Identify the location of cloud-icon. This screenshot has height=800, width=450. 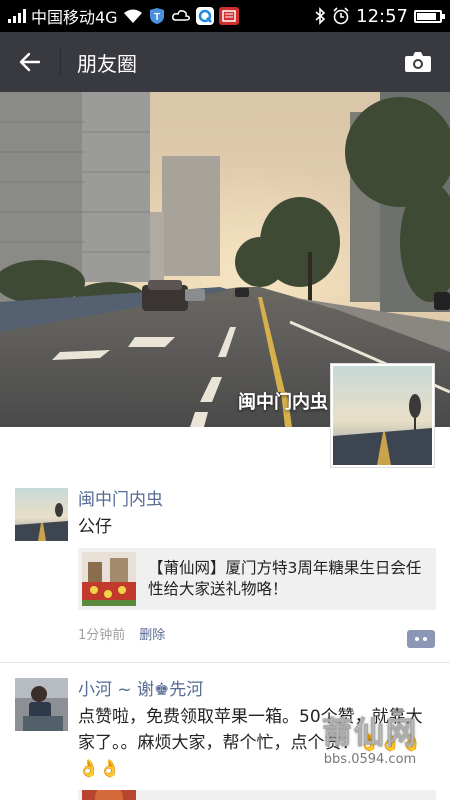
(181, 16).